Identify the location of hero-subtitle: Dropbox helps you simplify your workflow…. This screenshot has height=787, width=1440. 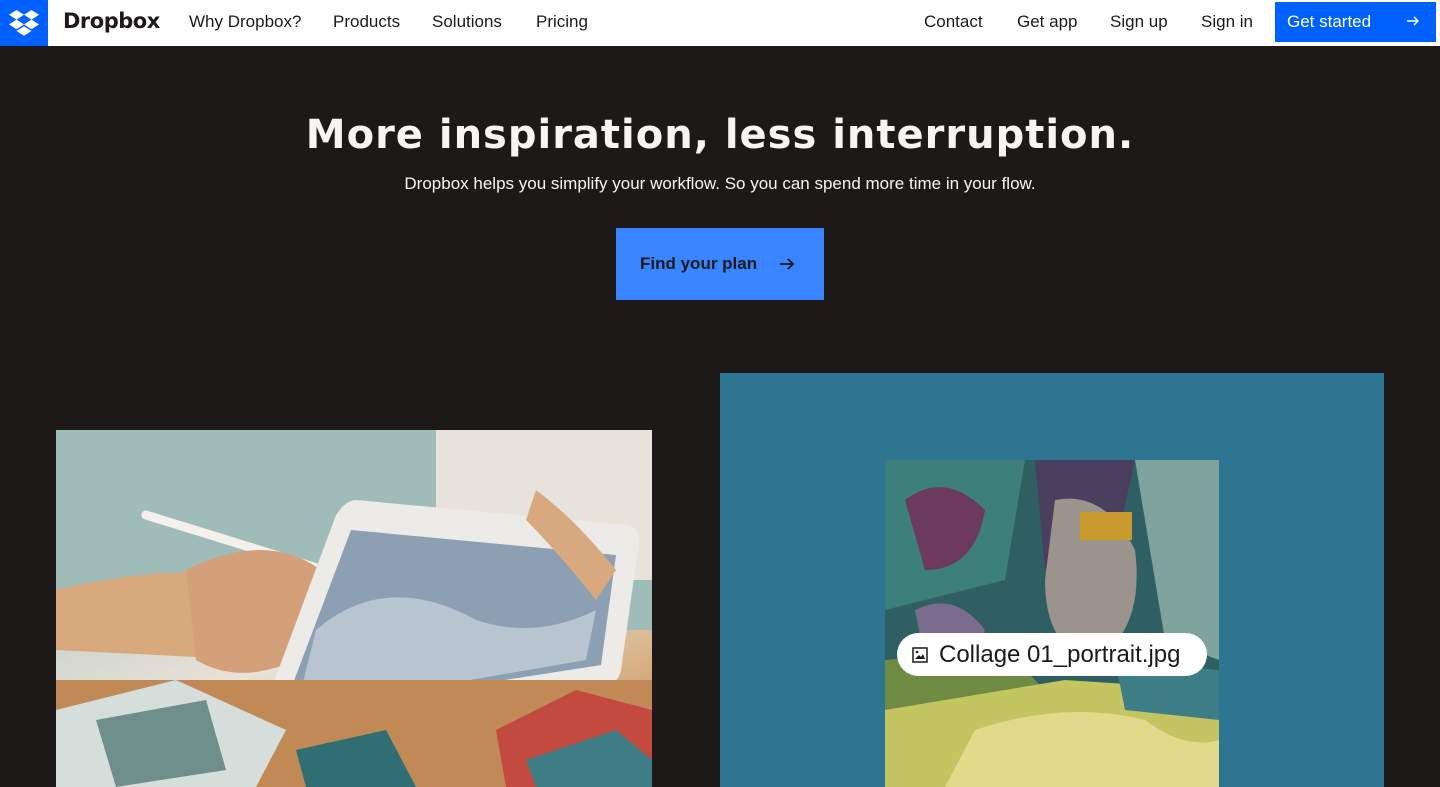
(720, 183).